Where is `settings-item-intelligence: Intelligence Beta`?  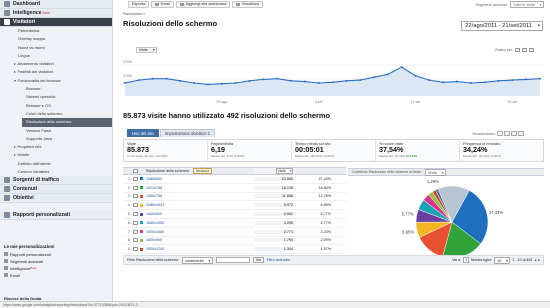 settings-item-intelligence: Intelligence Beta is located at coordinates (56, 268).